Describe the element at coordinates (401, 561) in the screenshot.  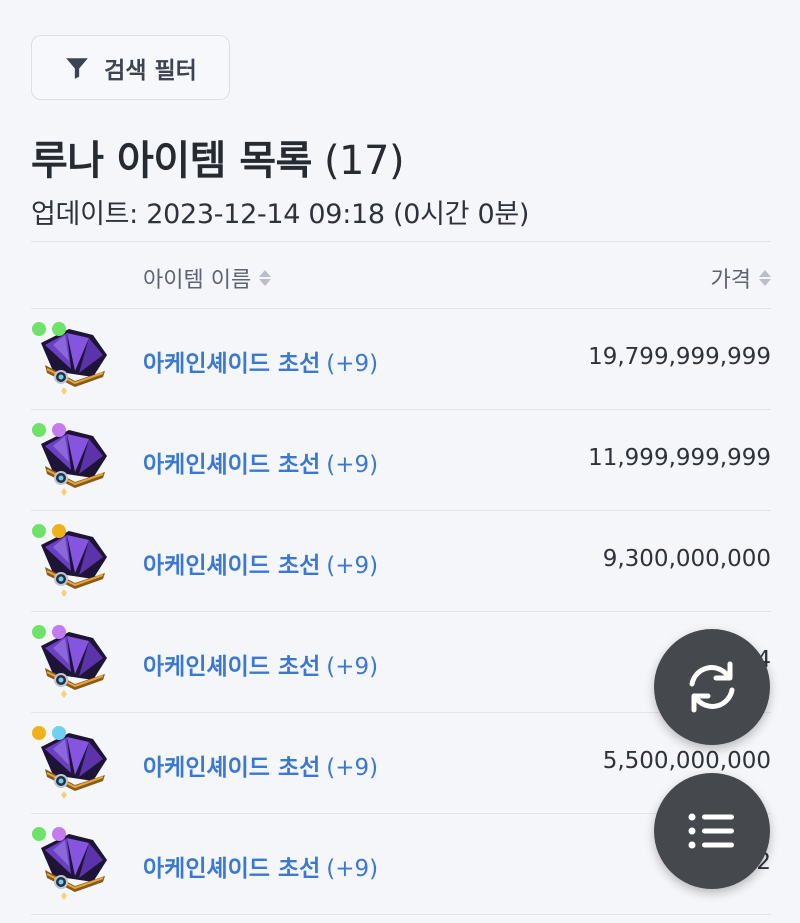
I see `table-row: 아케인셰이드 초선 (+9) 9,300,000,000` at that location.